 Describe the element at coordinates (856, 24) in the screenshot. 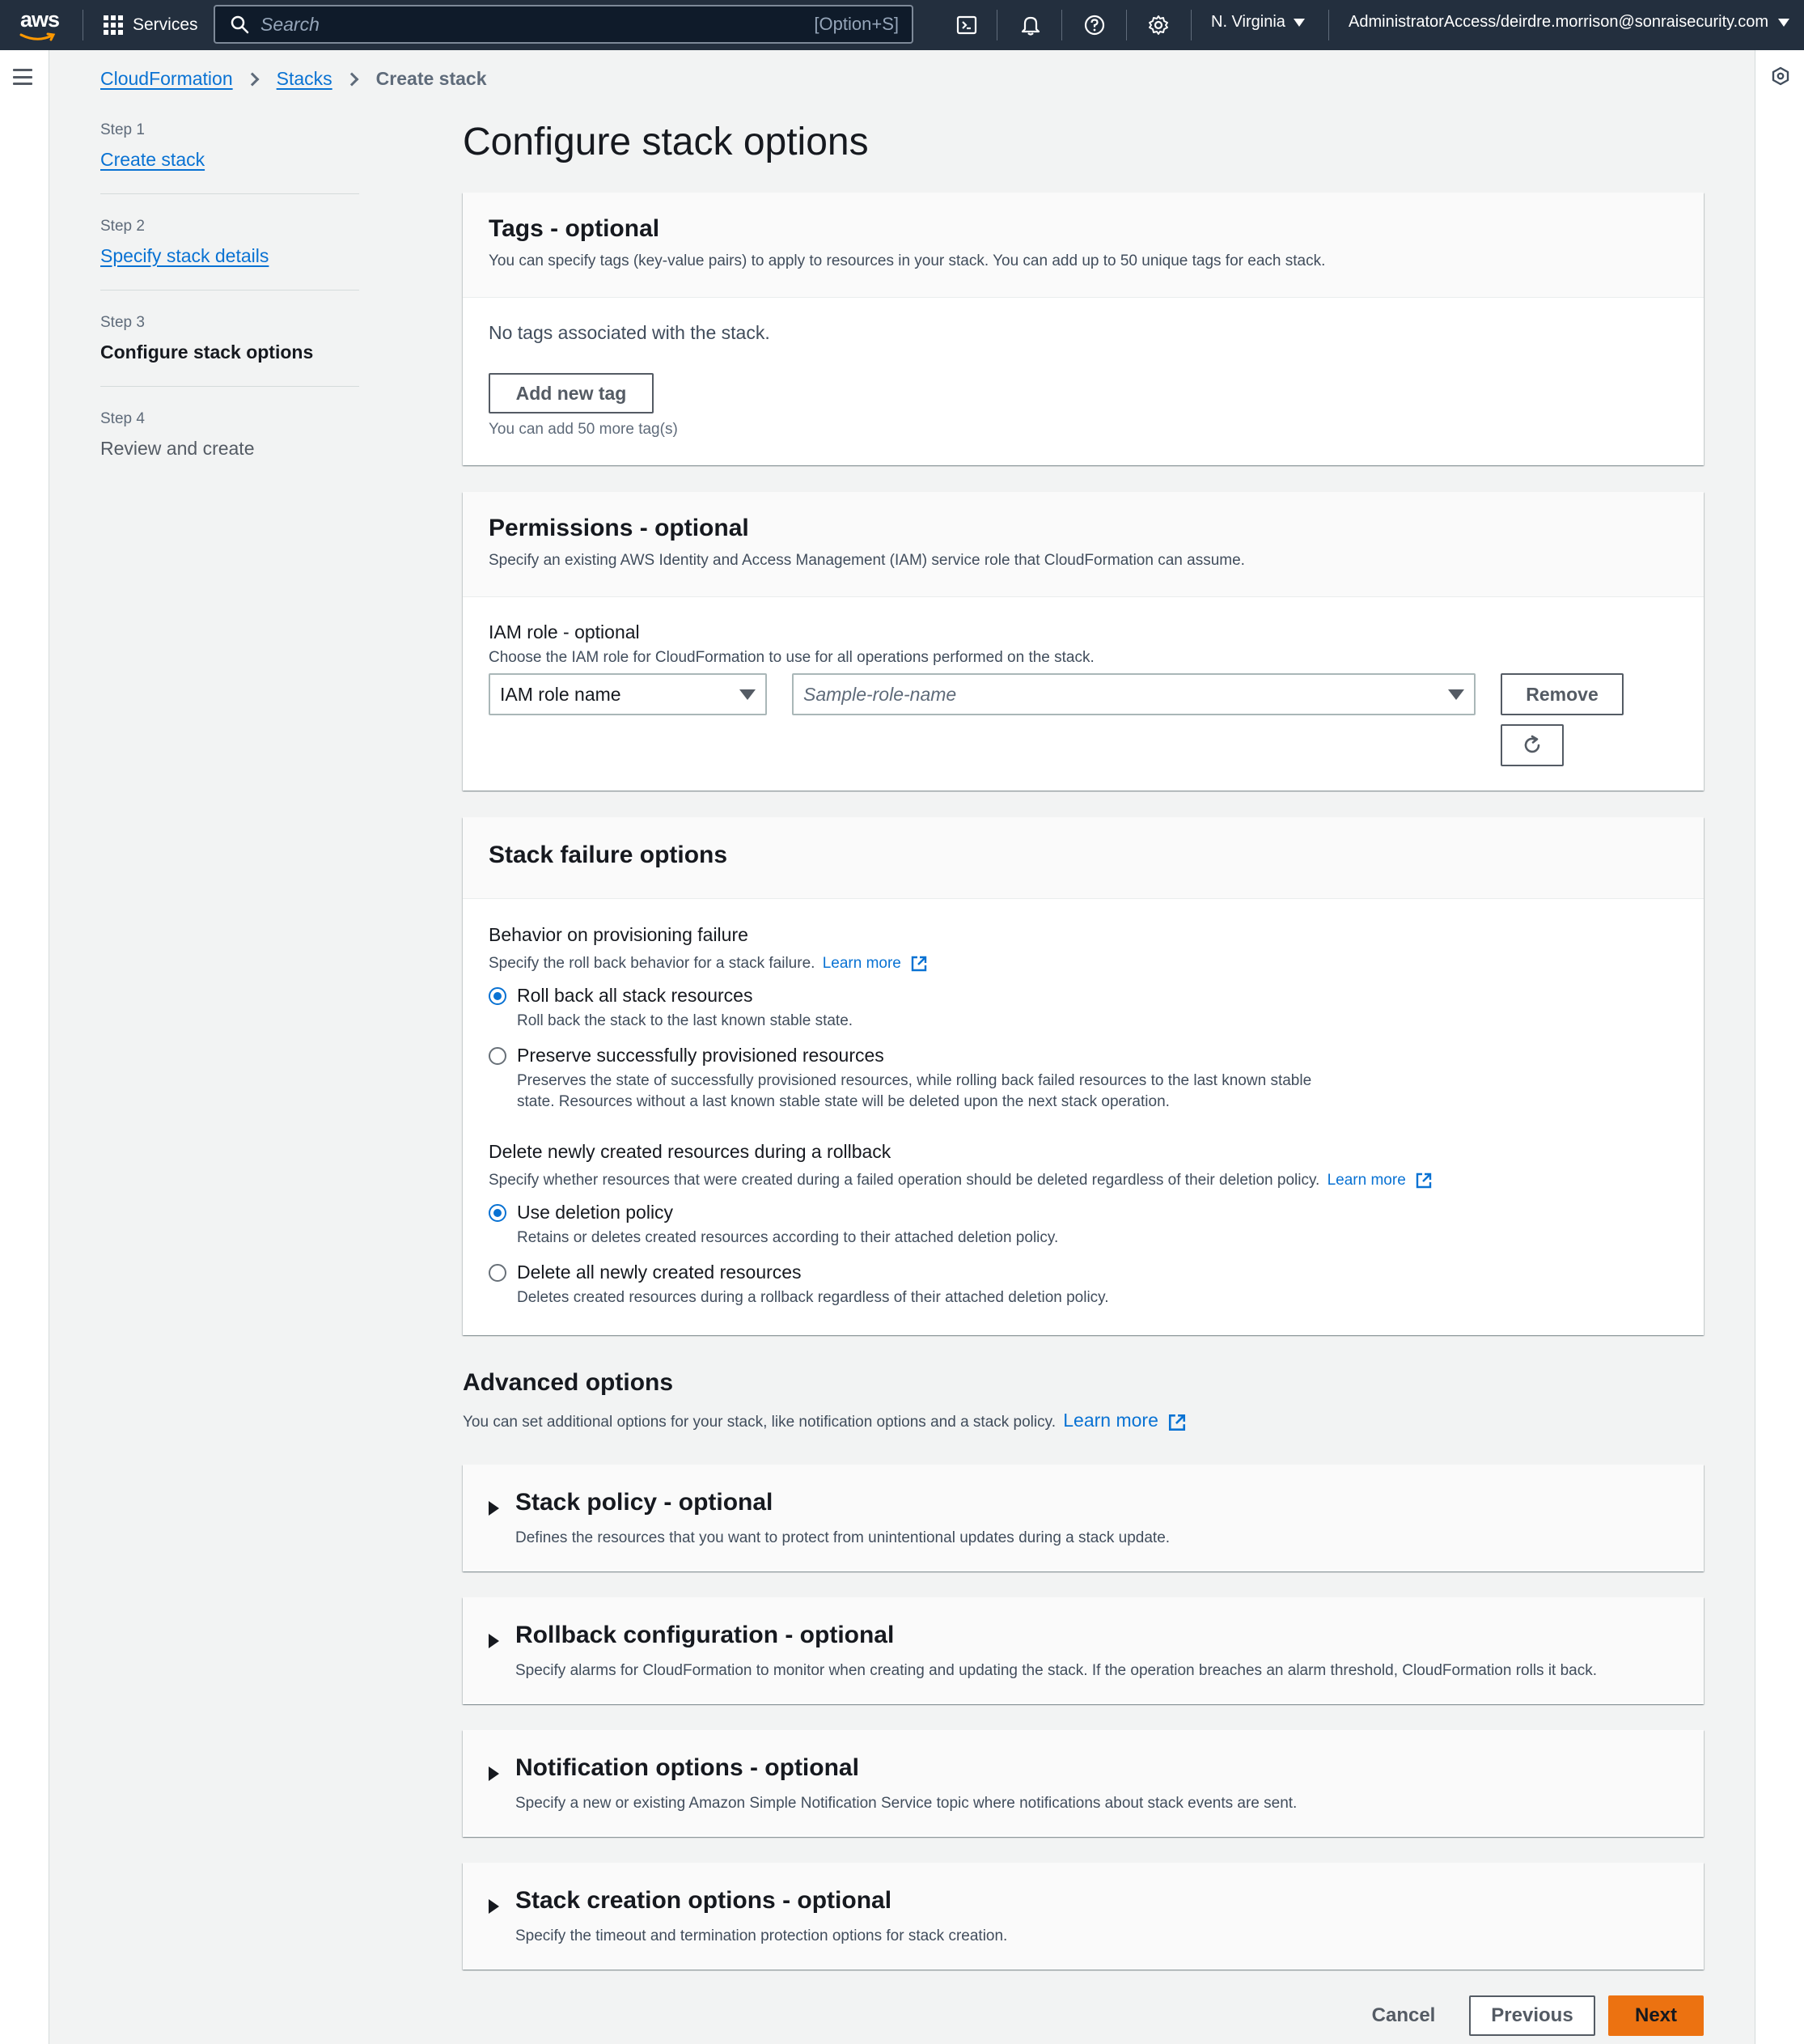

I see `search-shortcut-hint: [Option+S]` at that location.